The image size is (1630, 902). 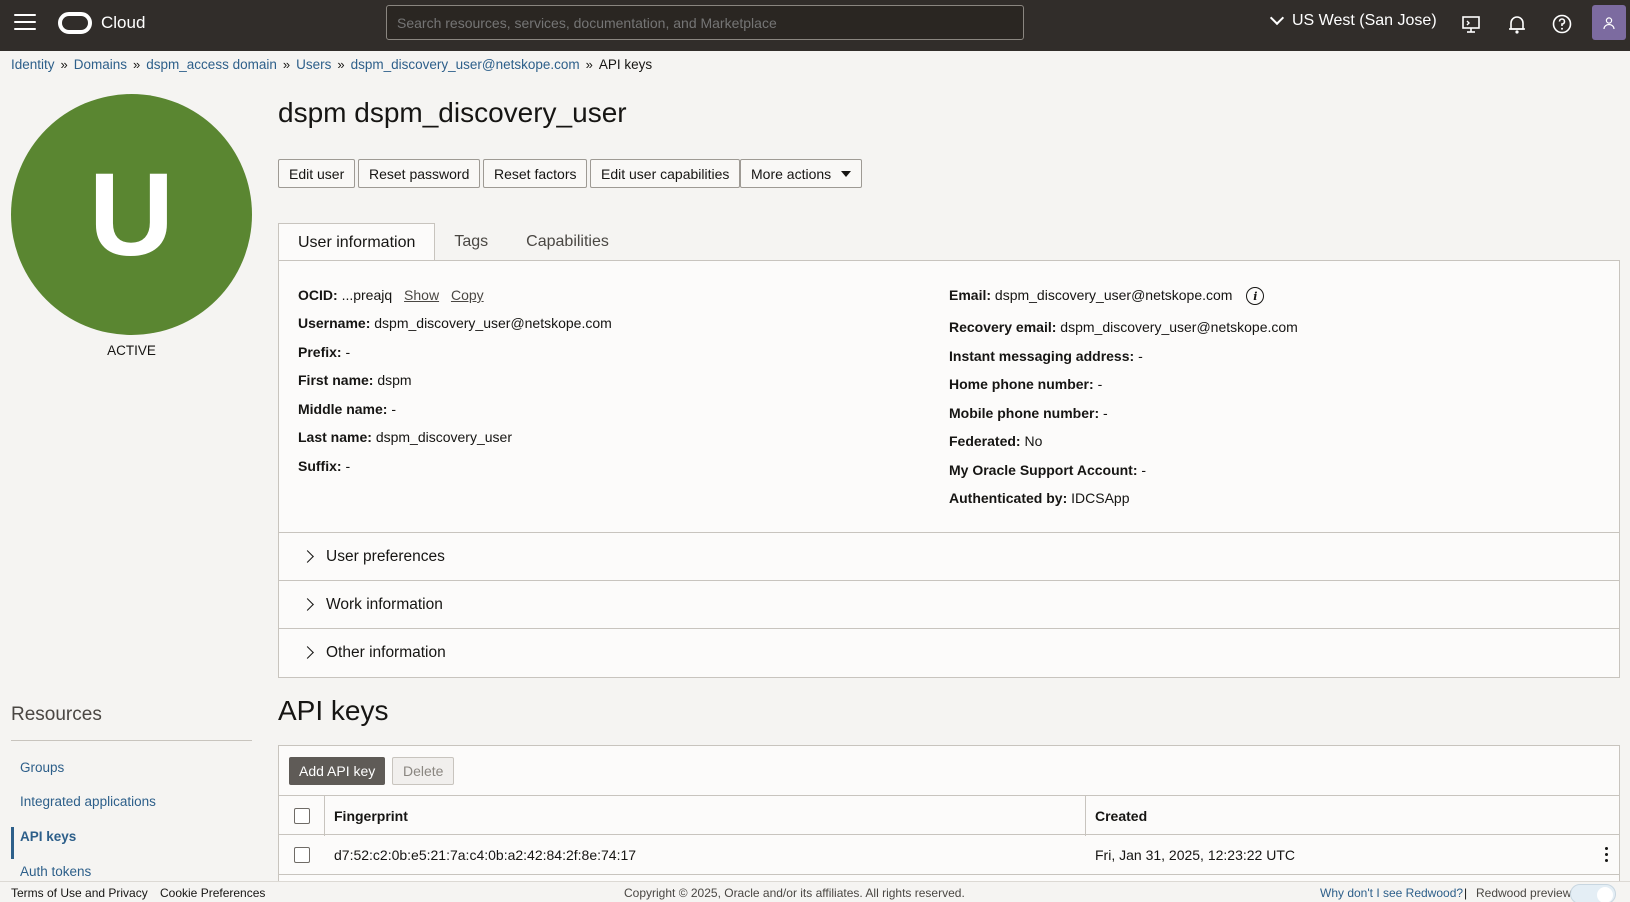 I want to click on row-checkbox, so click(x=302, y=855).